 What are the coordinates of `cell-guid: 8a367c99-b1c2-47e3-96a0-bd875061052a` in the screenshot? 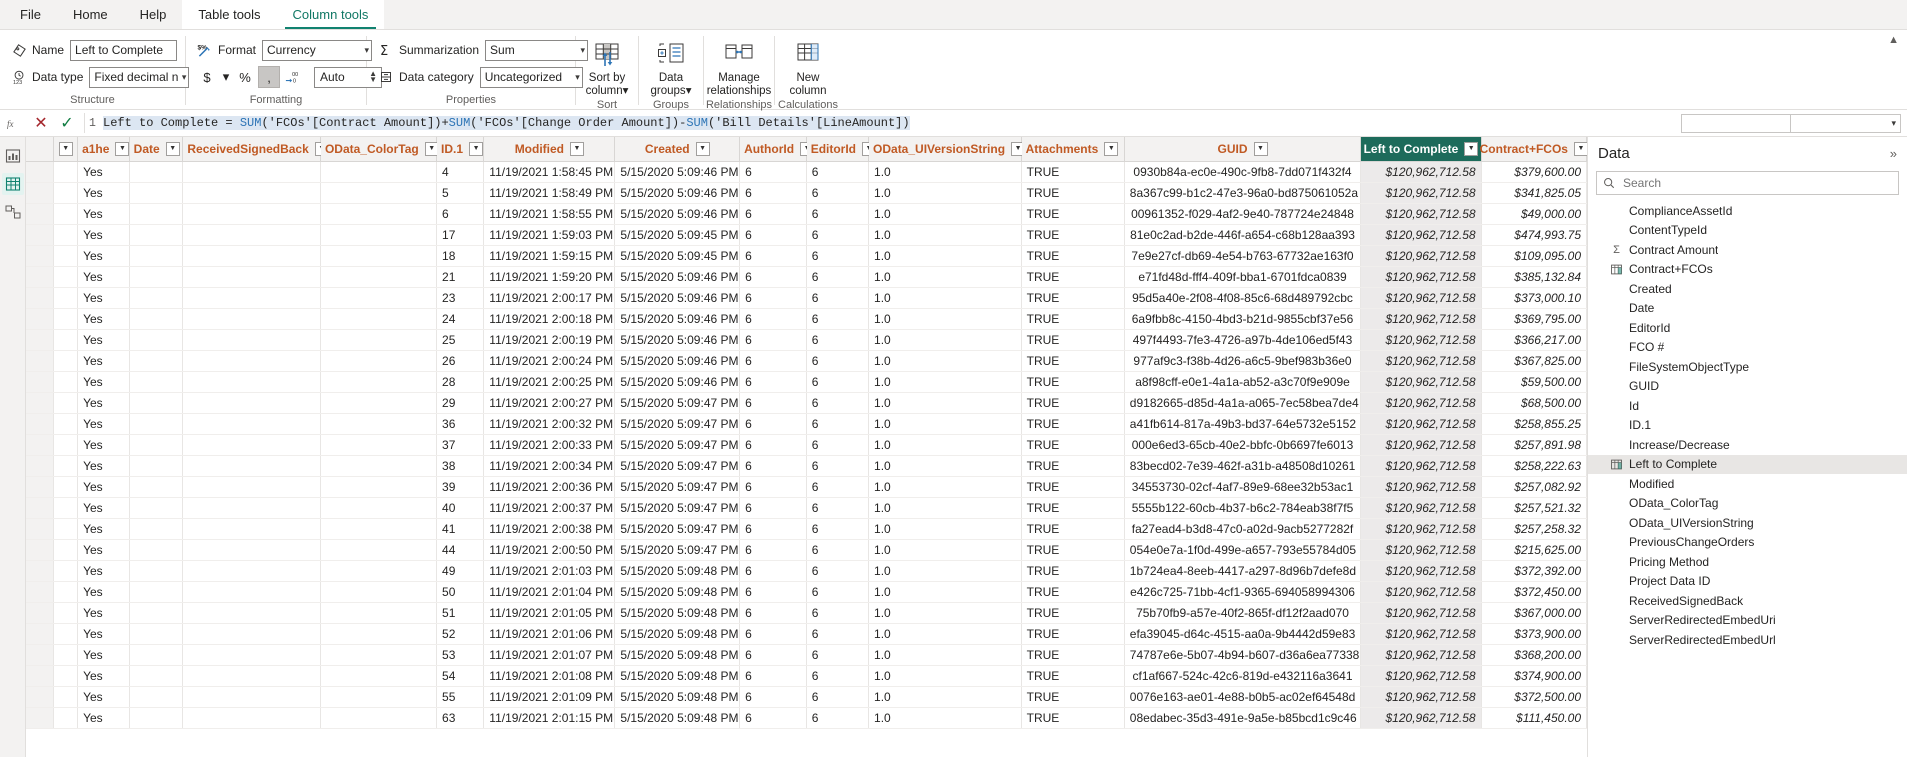 It's located at (1243, 193).